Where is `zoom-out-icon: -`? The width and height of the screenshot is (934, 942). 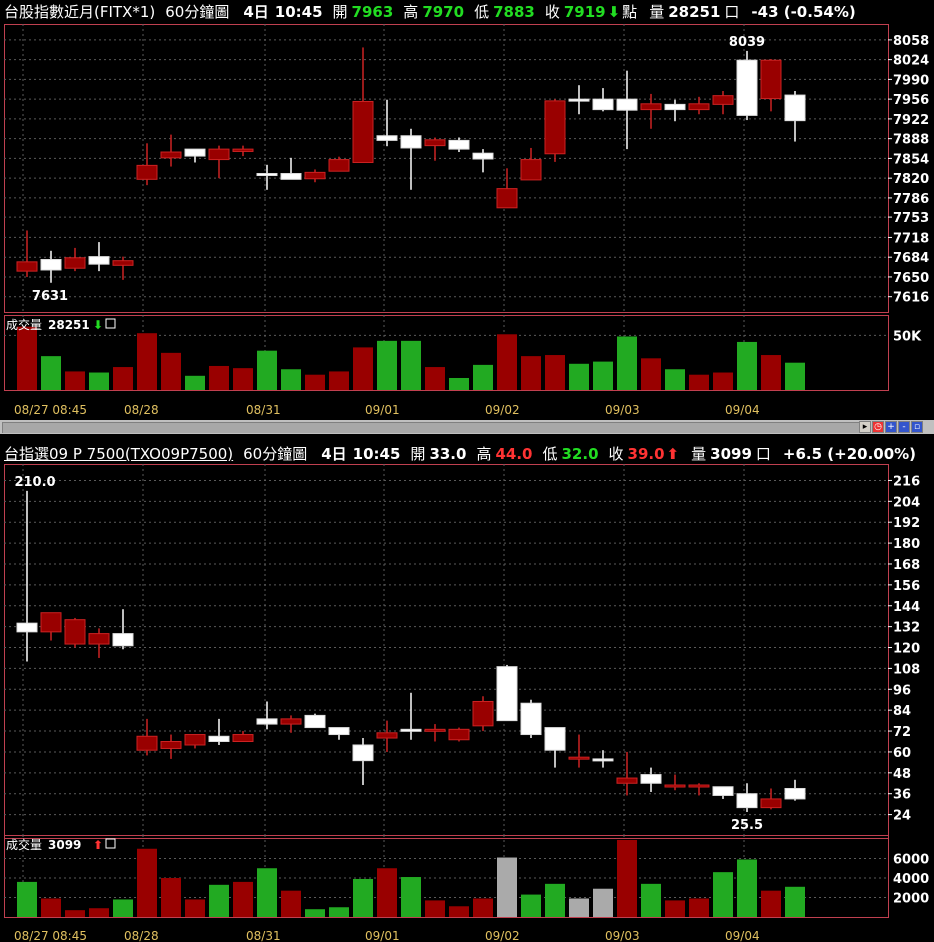
zoom-out-icon: - is located at coordinates (904, 427).